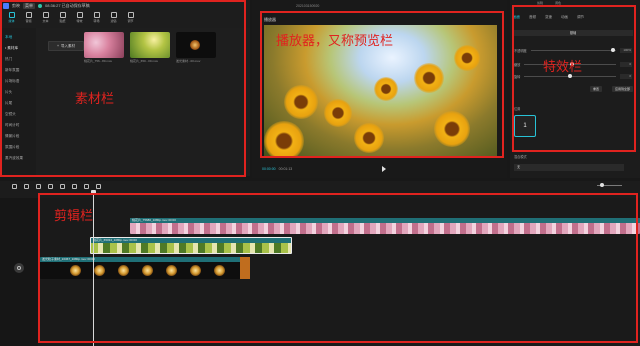  Describe the element at coordinates (95, 99) in the screenshot. I see `annotation-assets: 素材栏` at that location.